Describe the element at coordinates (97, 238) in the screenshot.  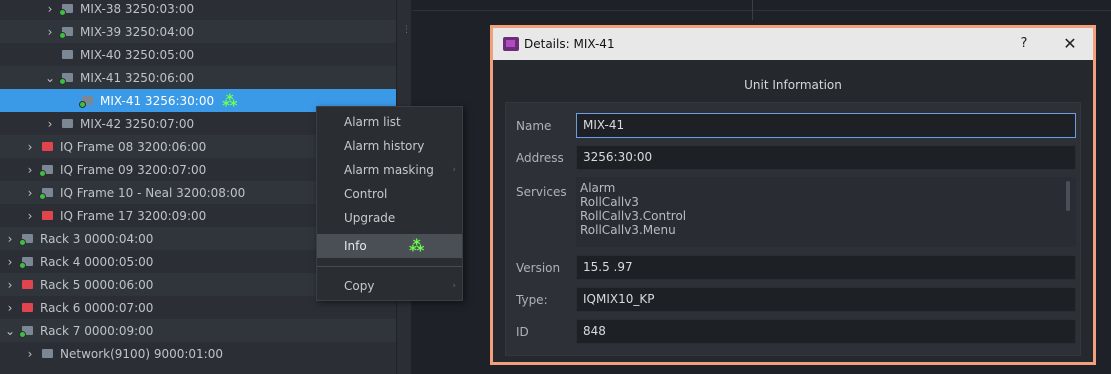
I see `tree-row-label: Rack 3 0000:04:00` at that location.